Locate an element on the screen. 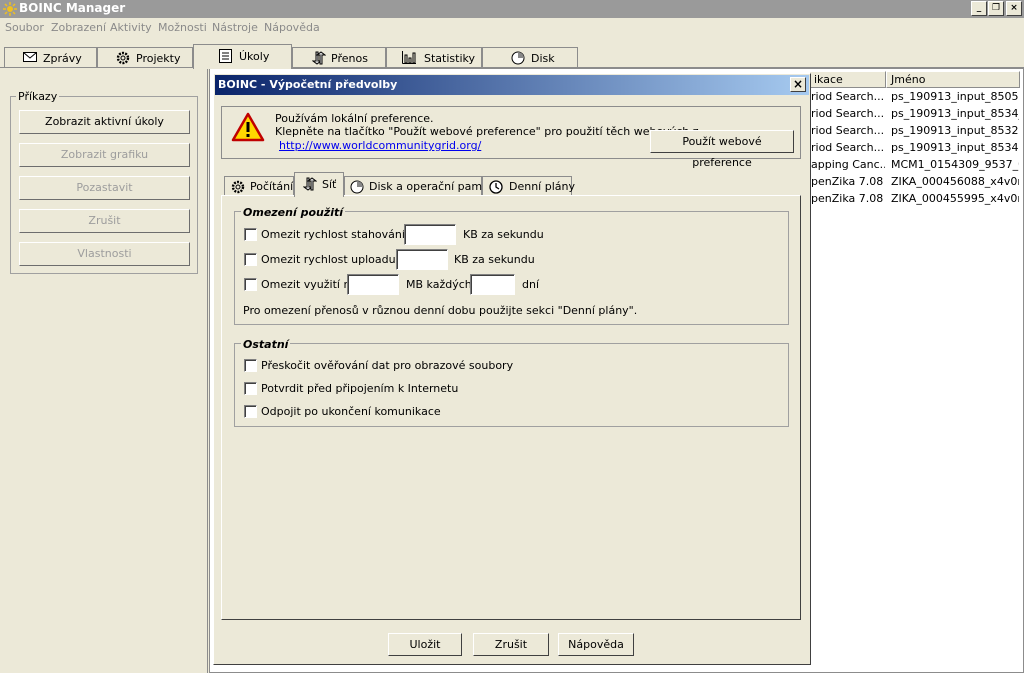  abort-button: Zrušit is located at coordinates (104, 221).